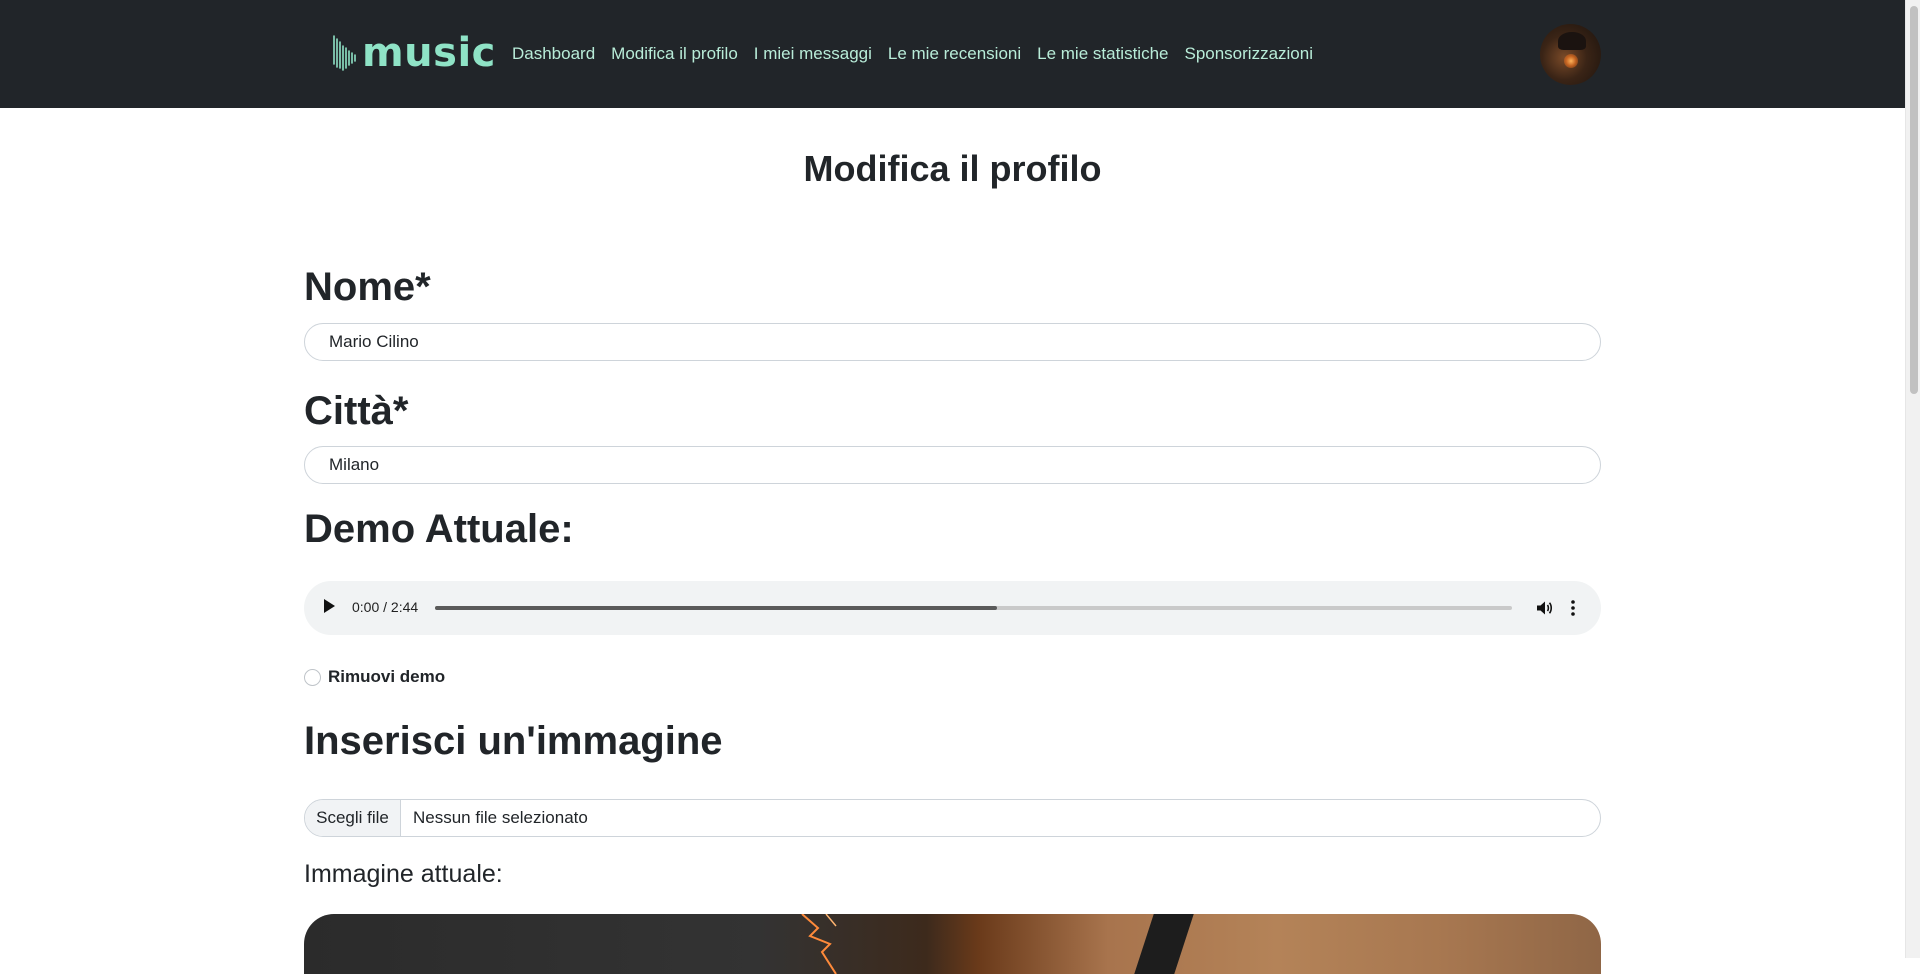 Image resolution: width=1920 pixels, height=974 pixels. I want to click on nav-link-edit-profile: Modifica il profilo, so click(674, 54).